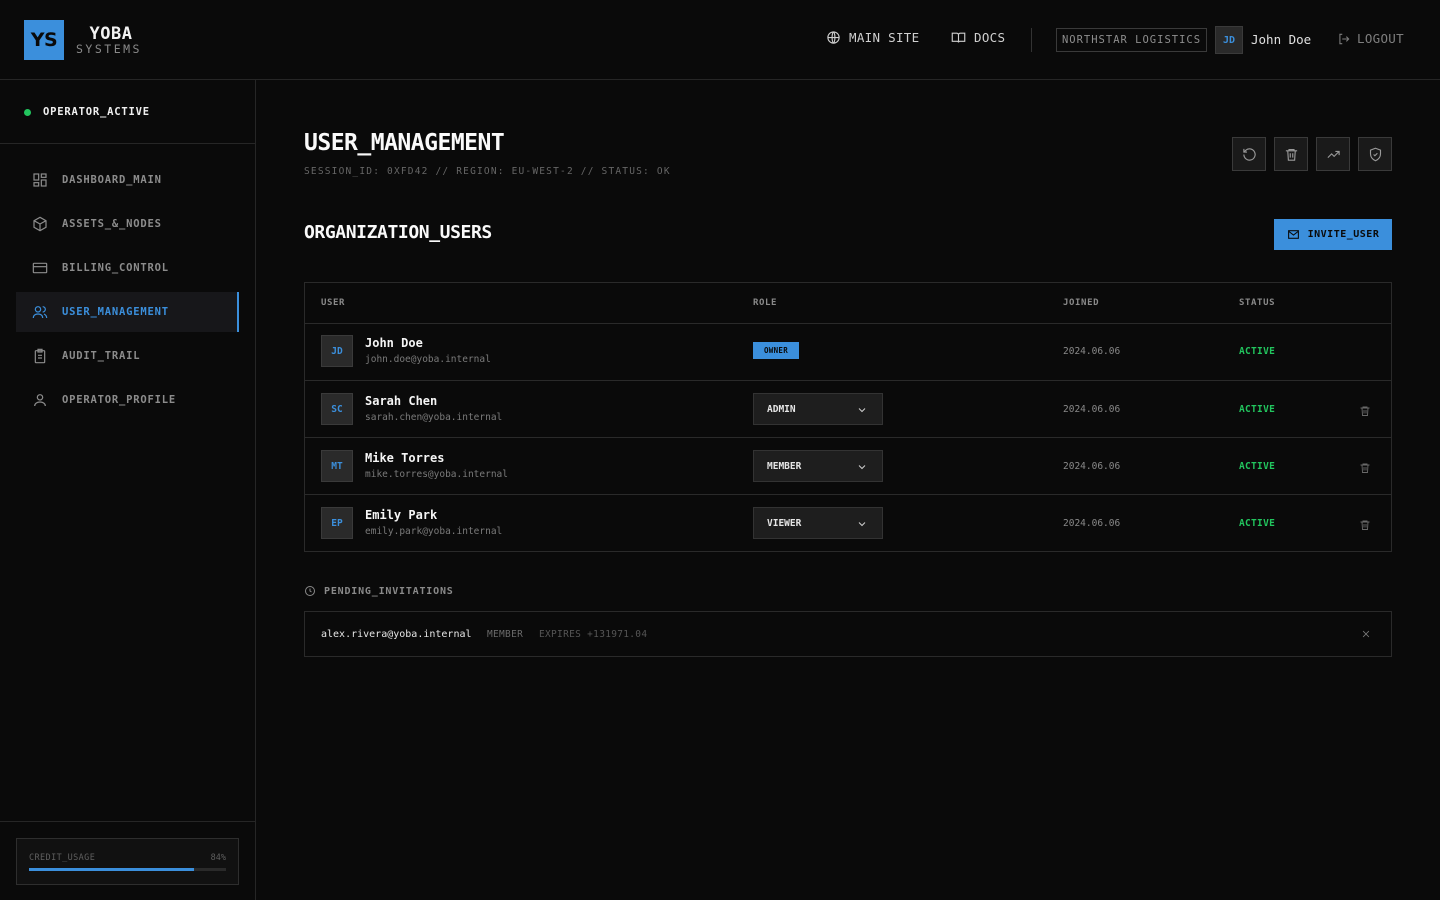 The image size is (1440, 900). I want to click on user-email: mike.torres@yoba.internal, so click(436, 474).